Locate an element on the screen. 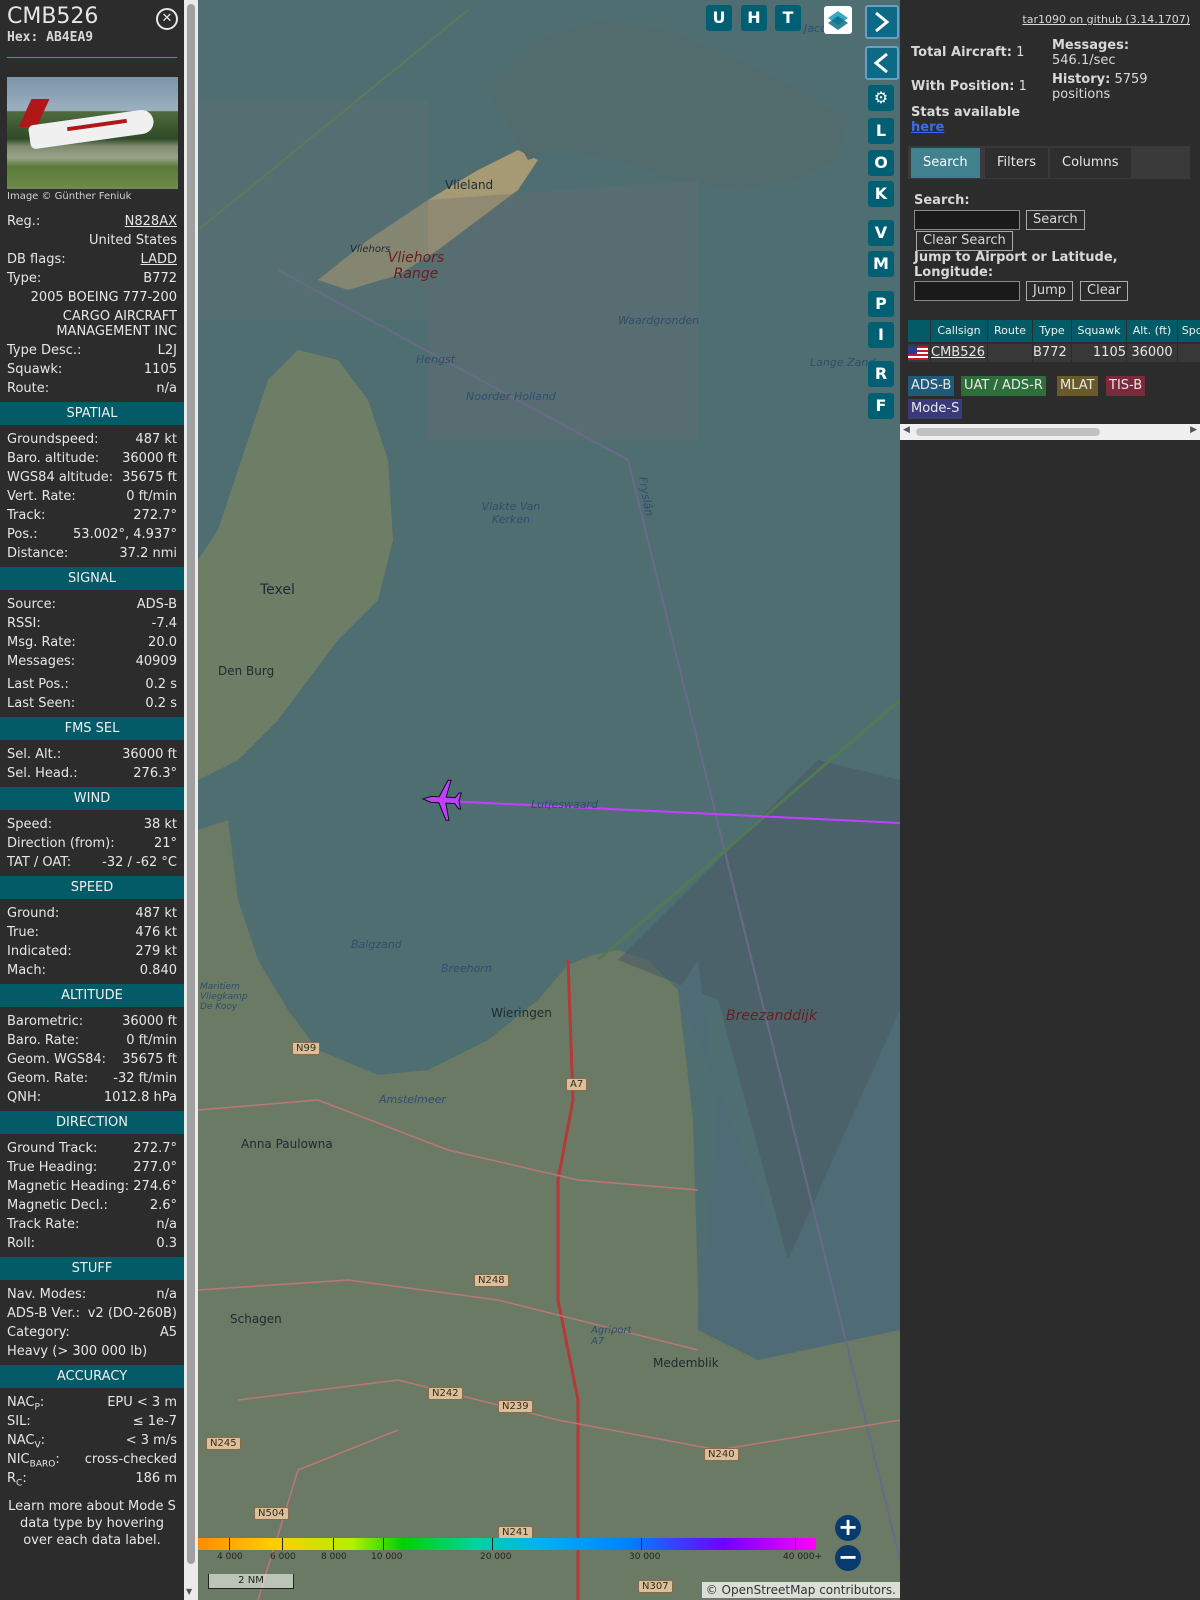 Image resolution: width=1200 pixels, height=1600 pixels. field-value: N828AX is located at coordinates (151, 221).